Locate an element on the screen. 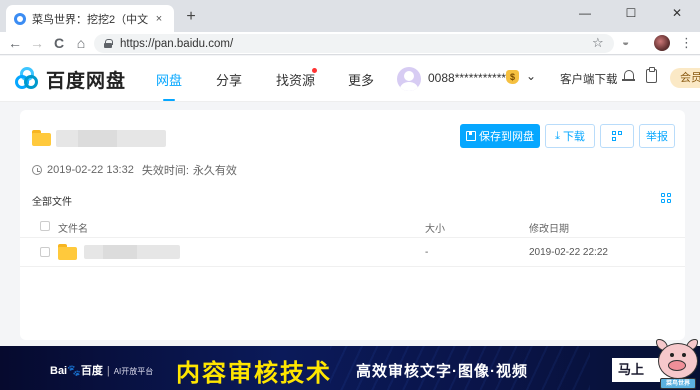 Image resolution: width=700 pixels, height=390 pixels. pig-mascot-icon: 菜鸟世界 is located at coordinates (678, 361).